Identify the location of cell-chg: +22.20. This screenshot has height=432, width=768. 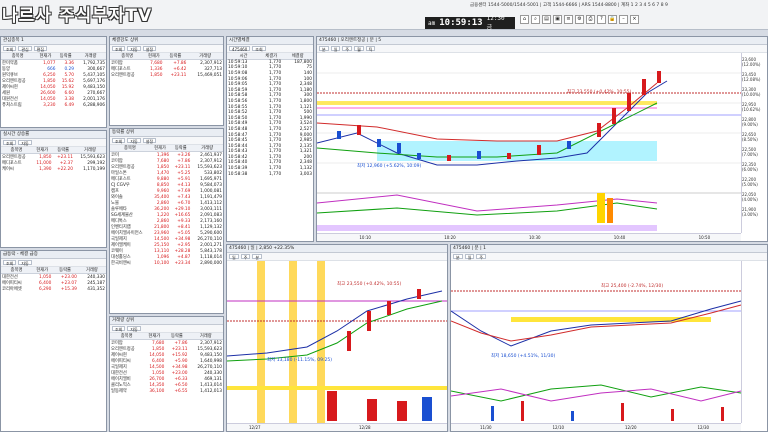
(65, 169).